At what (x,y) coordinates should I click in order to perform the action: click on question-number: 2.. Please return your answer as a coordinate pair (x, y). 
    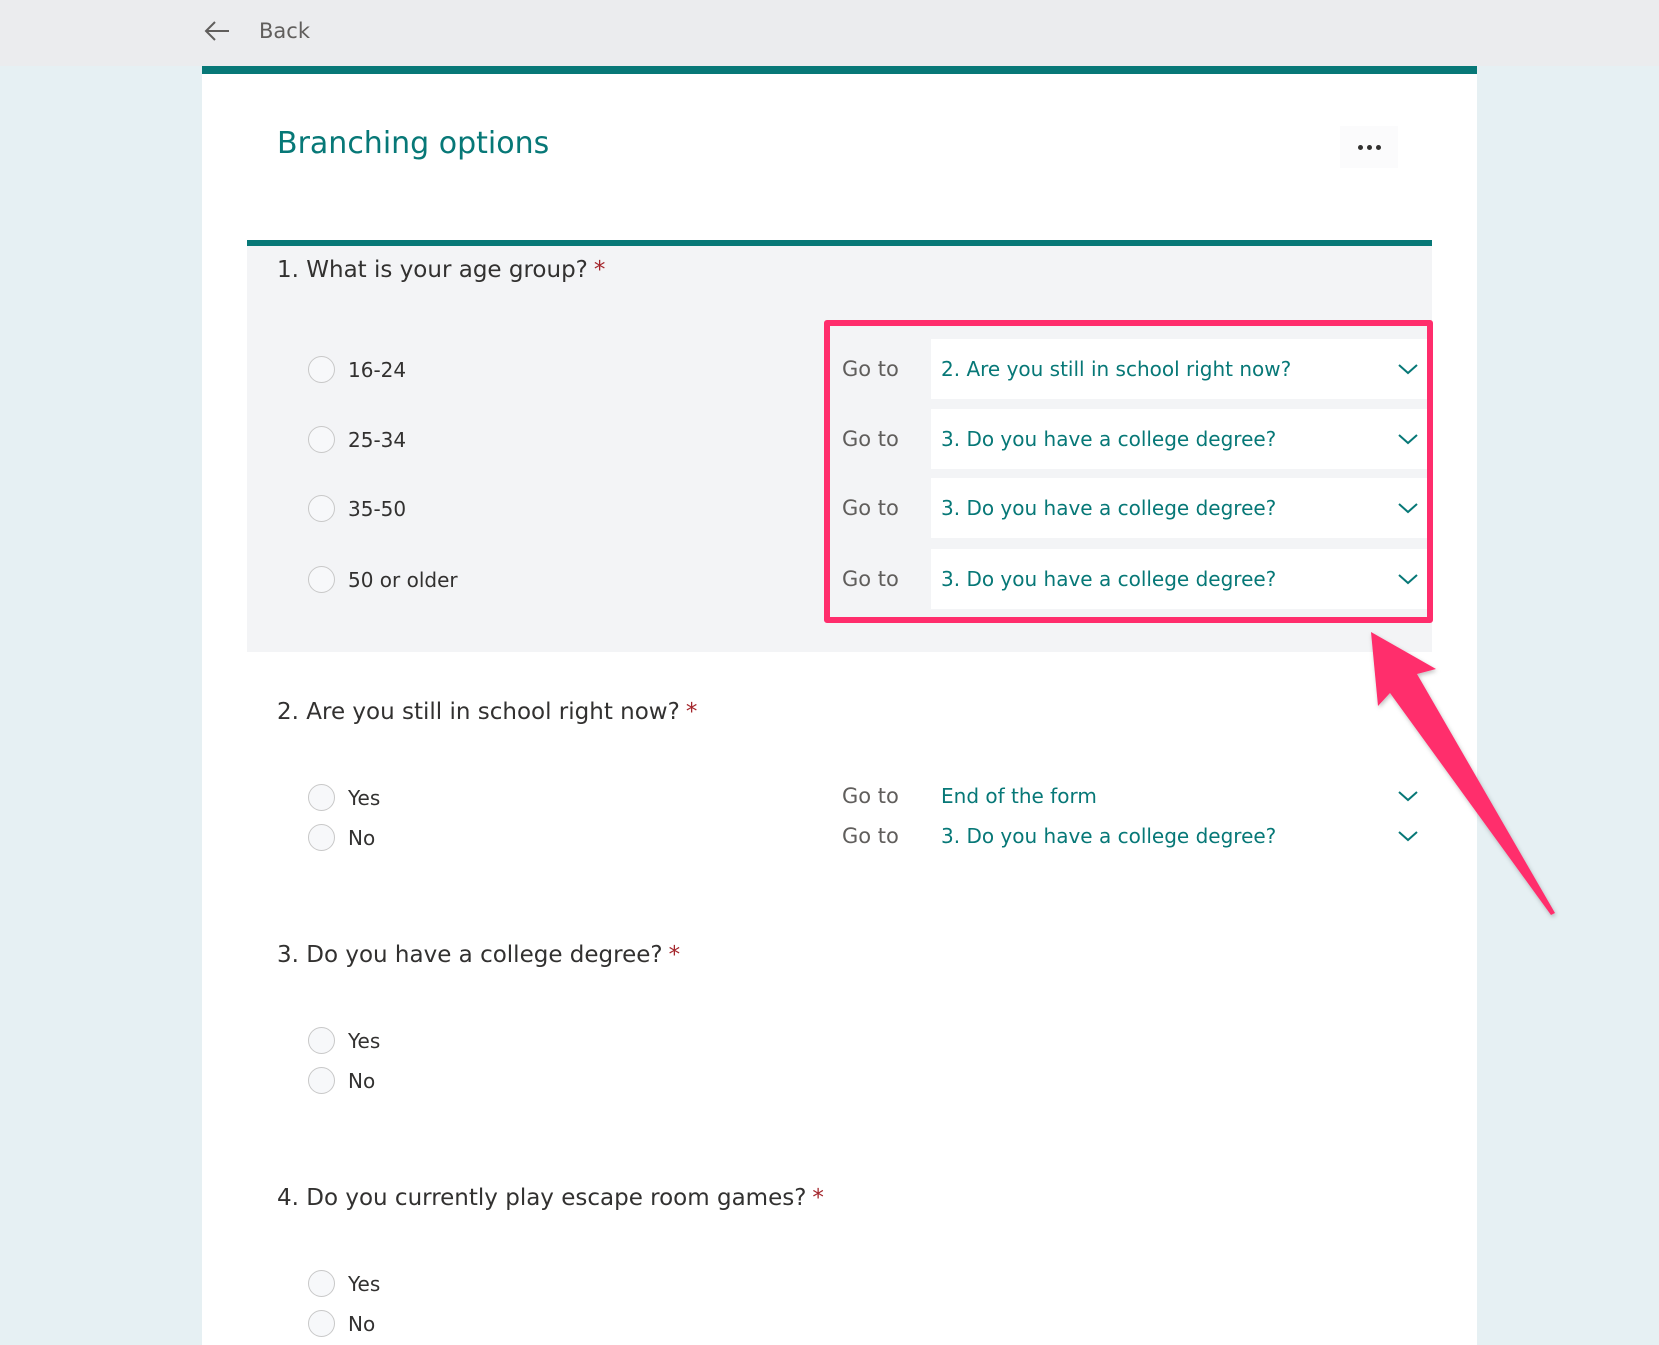
    Looking at the image, I should click on (288, 712).